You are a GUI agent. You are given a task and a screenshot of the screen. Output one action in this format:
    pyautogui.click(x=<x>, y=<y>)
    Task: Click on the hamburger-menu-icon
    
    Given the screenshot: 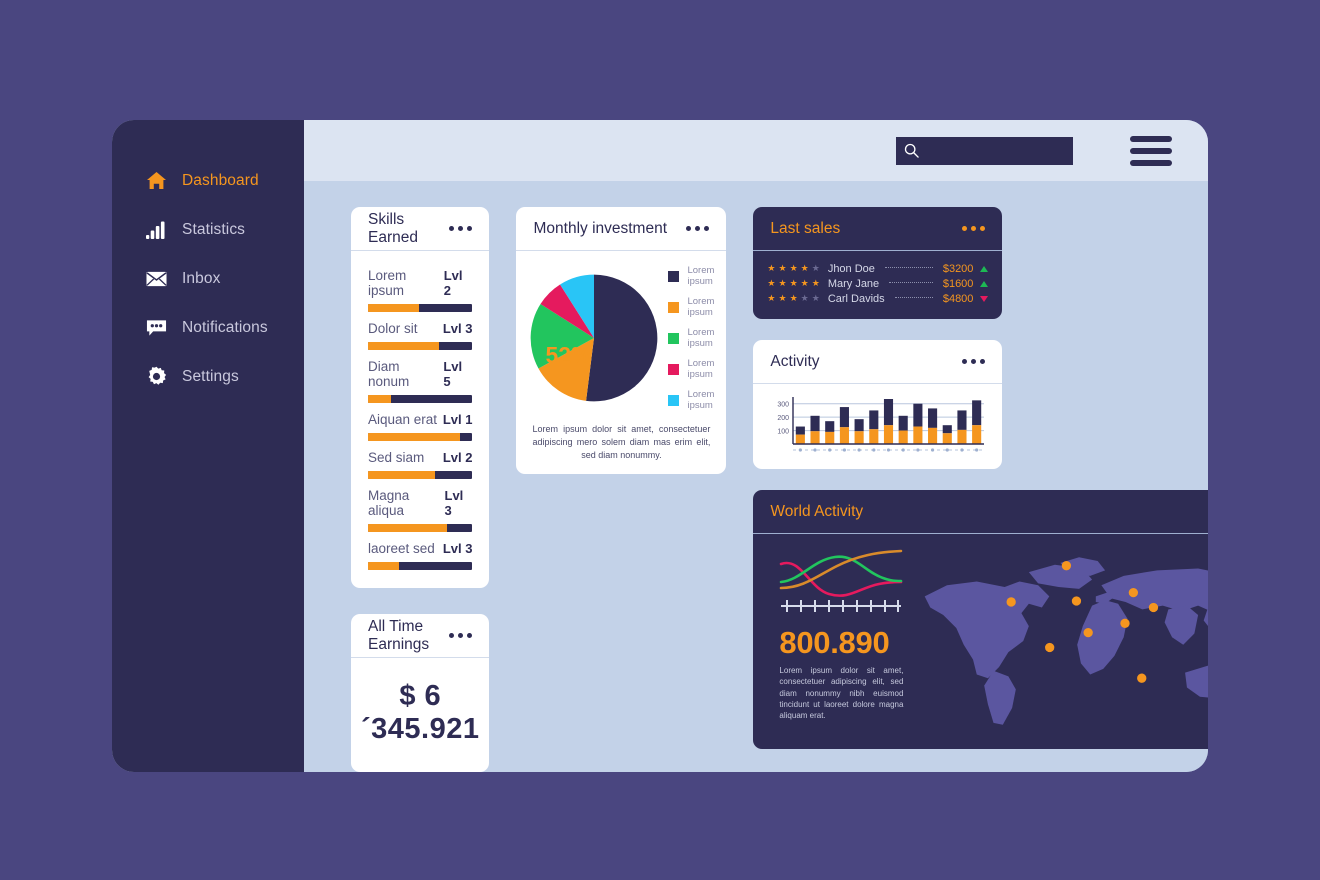 What is the action you would take?
    pyautogui.click(x=1151, y=150)
    